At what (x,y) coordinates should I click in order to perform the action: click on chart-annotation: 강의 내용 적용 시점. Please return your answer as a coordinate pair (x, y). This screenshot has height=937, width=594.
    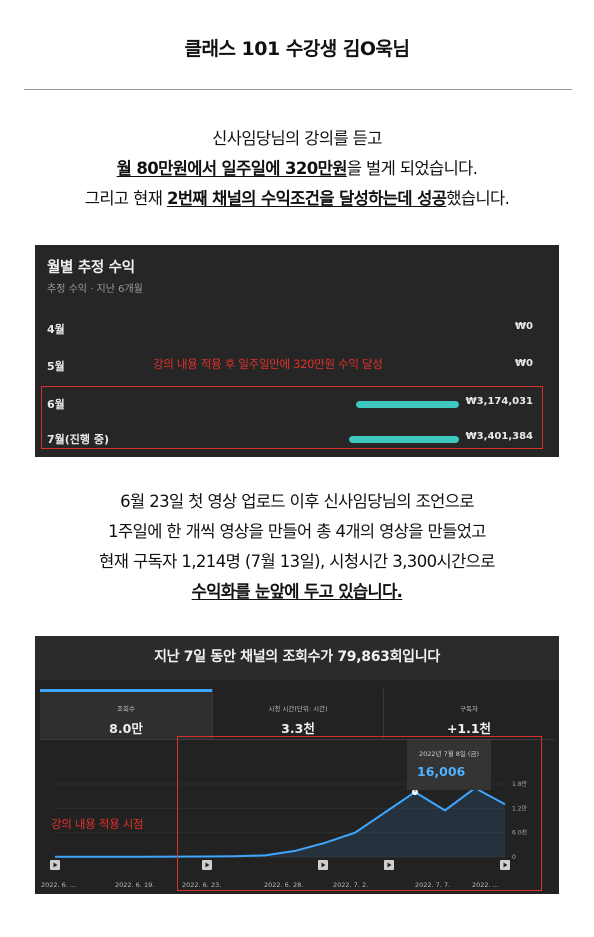
    Looking at the image, I should click on (97, 824).